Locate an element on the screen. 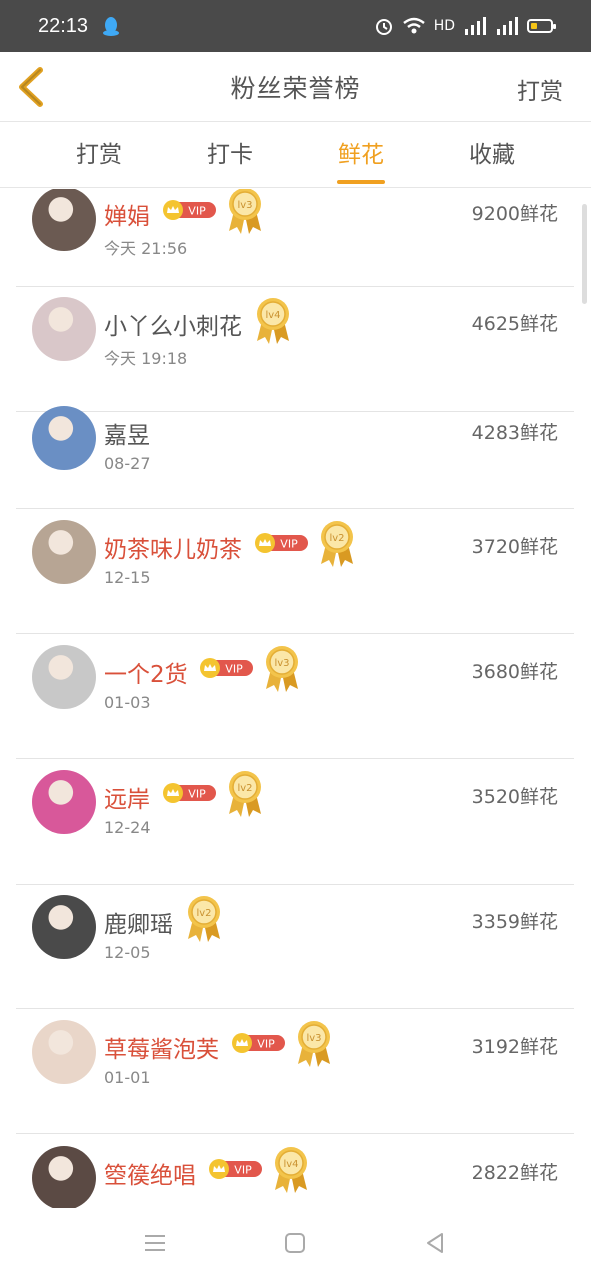 The height and width of the screenshot is (1280, 591). tab-label: 收藏 is located at coordinates (492, 155).